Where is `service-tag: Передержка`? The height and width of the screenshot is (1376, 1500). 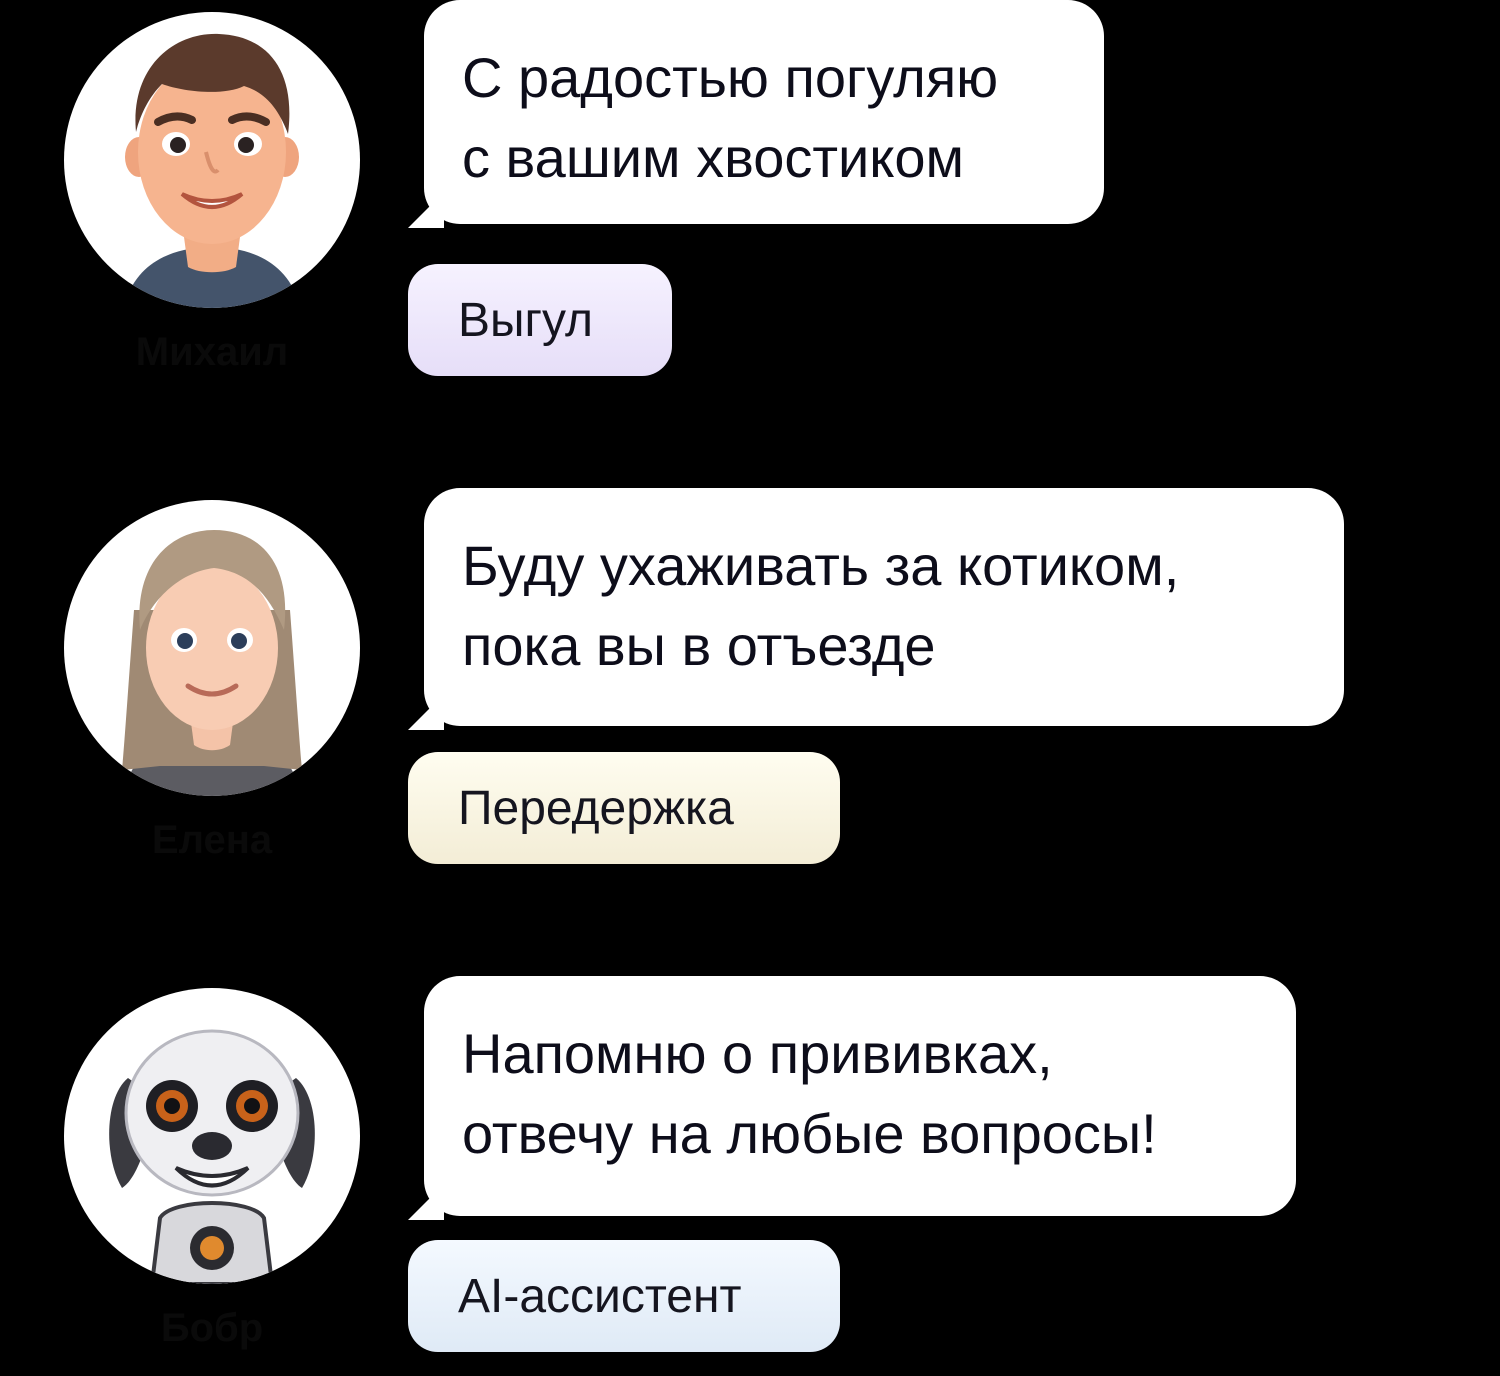
service-tag: Передержка is located at coordinates (624, 808).